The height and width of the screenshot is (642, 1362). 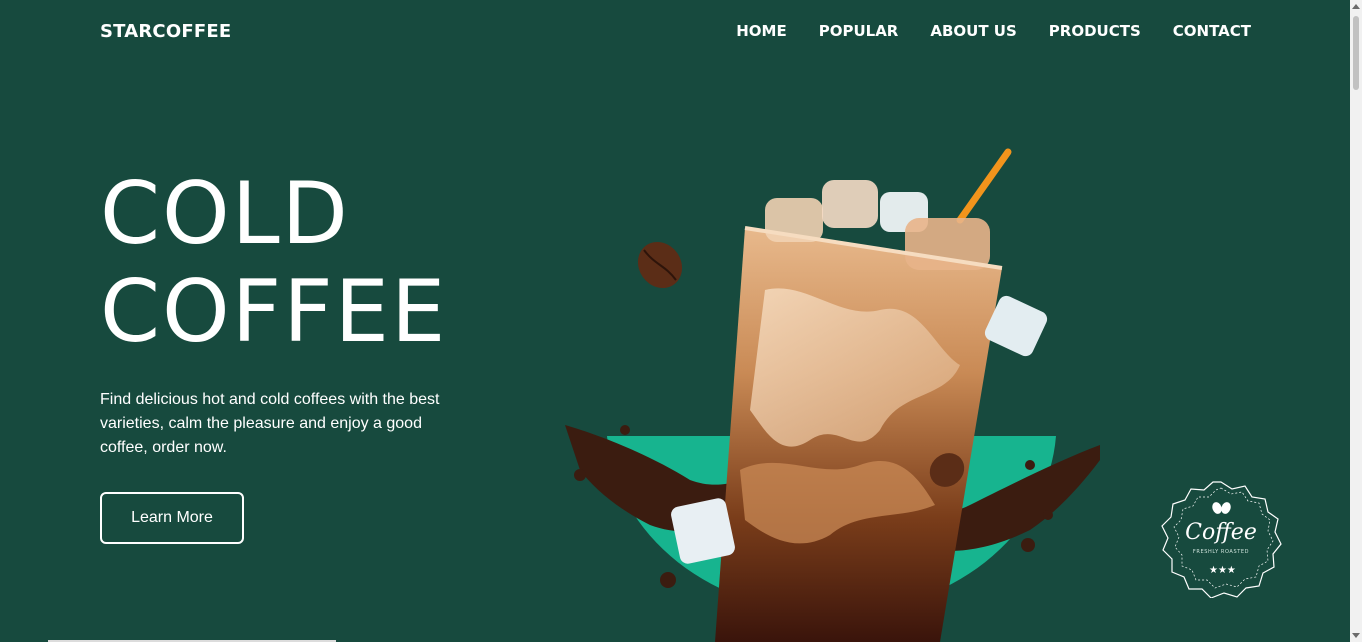 What do you see at coordinates (1356, 6) in the screenshot?
I see `scroll-up-arrow-icon` at bounding box center [1356, 6].